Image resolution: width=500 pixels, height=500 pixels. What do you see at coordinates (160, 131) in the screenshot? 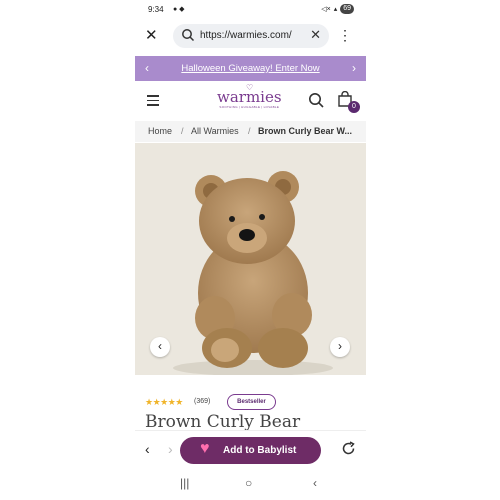
I see `breadcrumb-home: Home` at bounding box center [160, 131].